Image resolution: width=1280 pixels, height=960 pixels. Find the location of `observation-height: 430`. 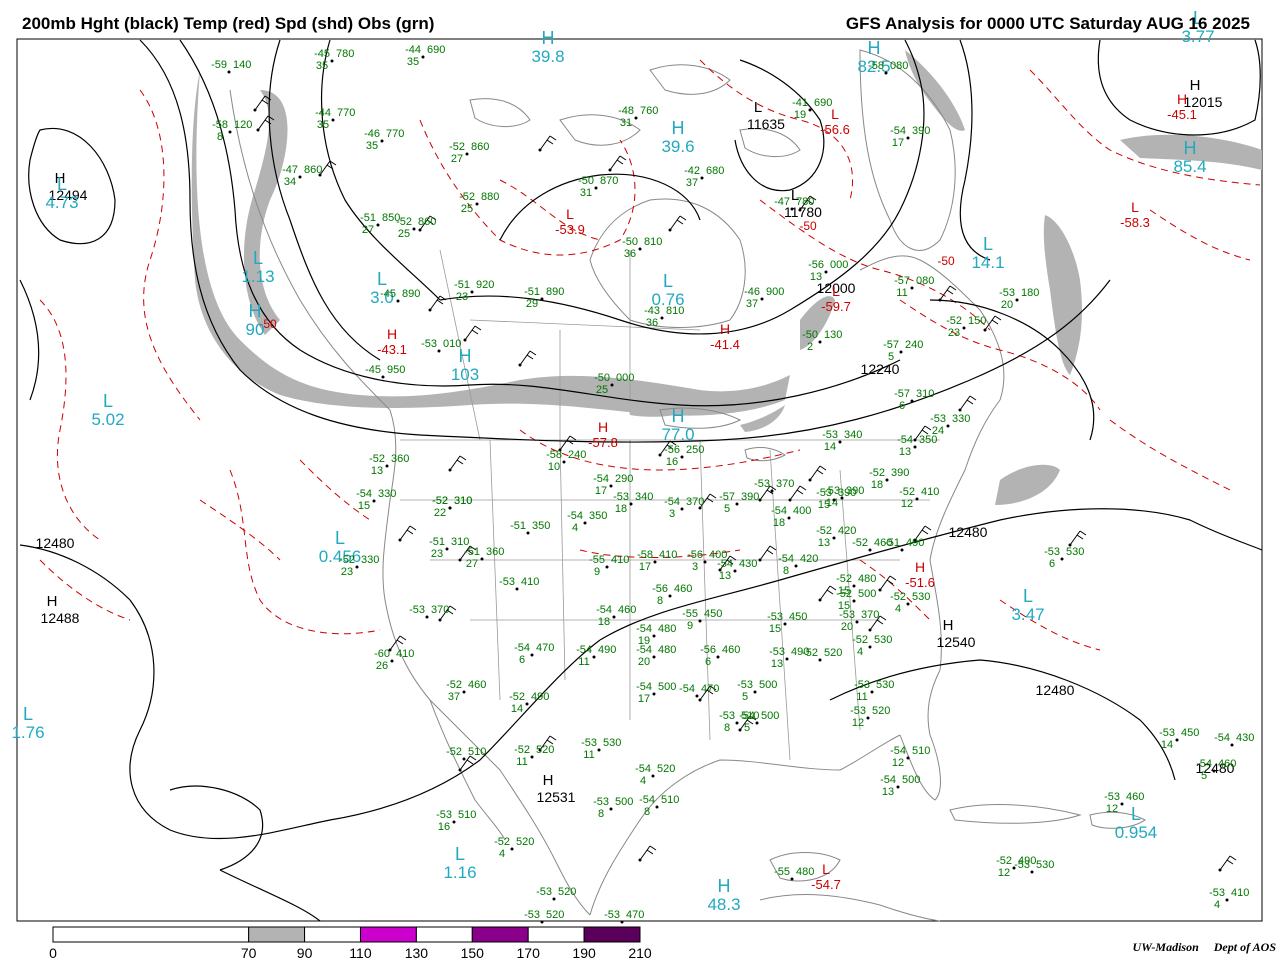

observation-height: 430 is located at coordinates (748, 564).